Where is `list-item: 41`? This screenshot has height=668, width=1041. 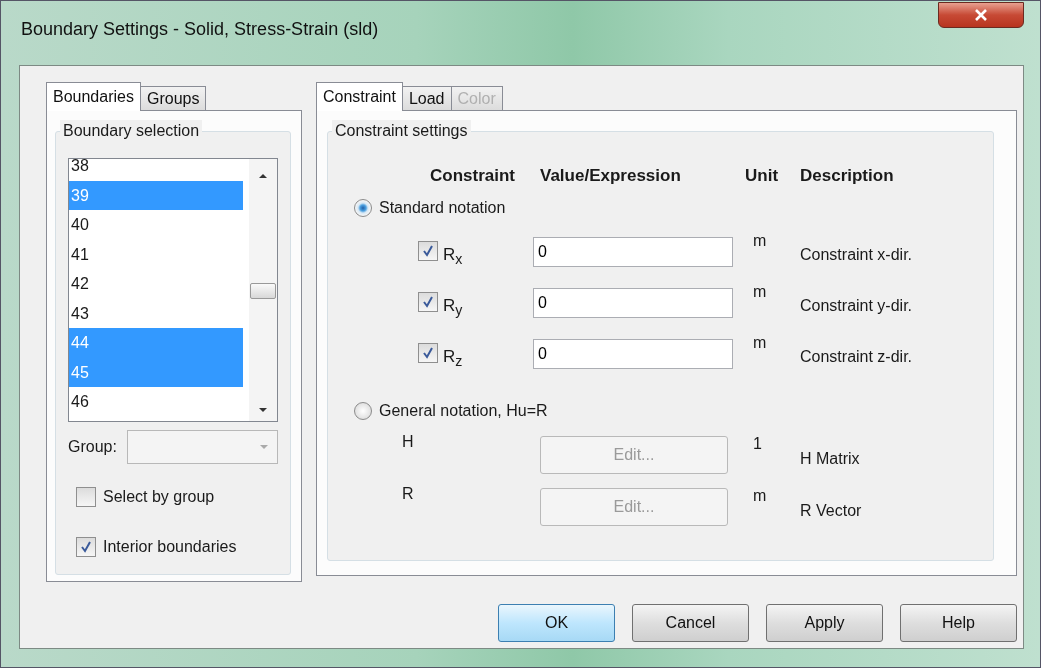
list-item: 41 is located at coordinates (156, 254).